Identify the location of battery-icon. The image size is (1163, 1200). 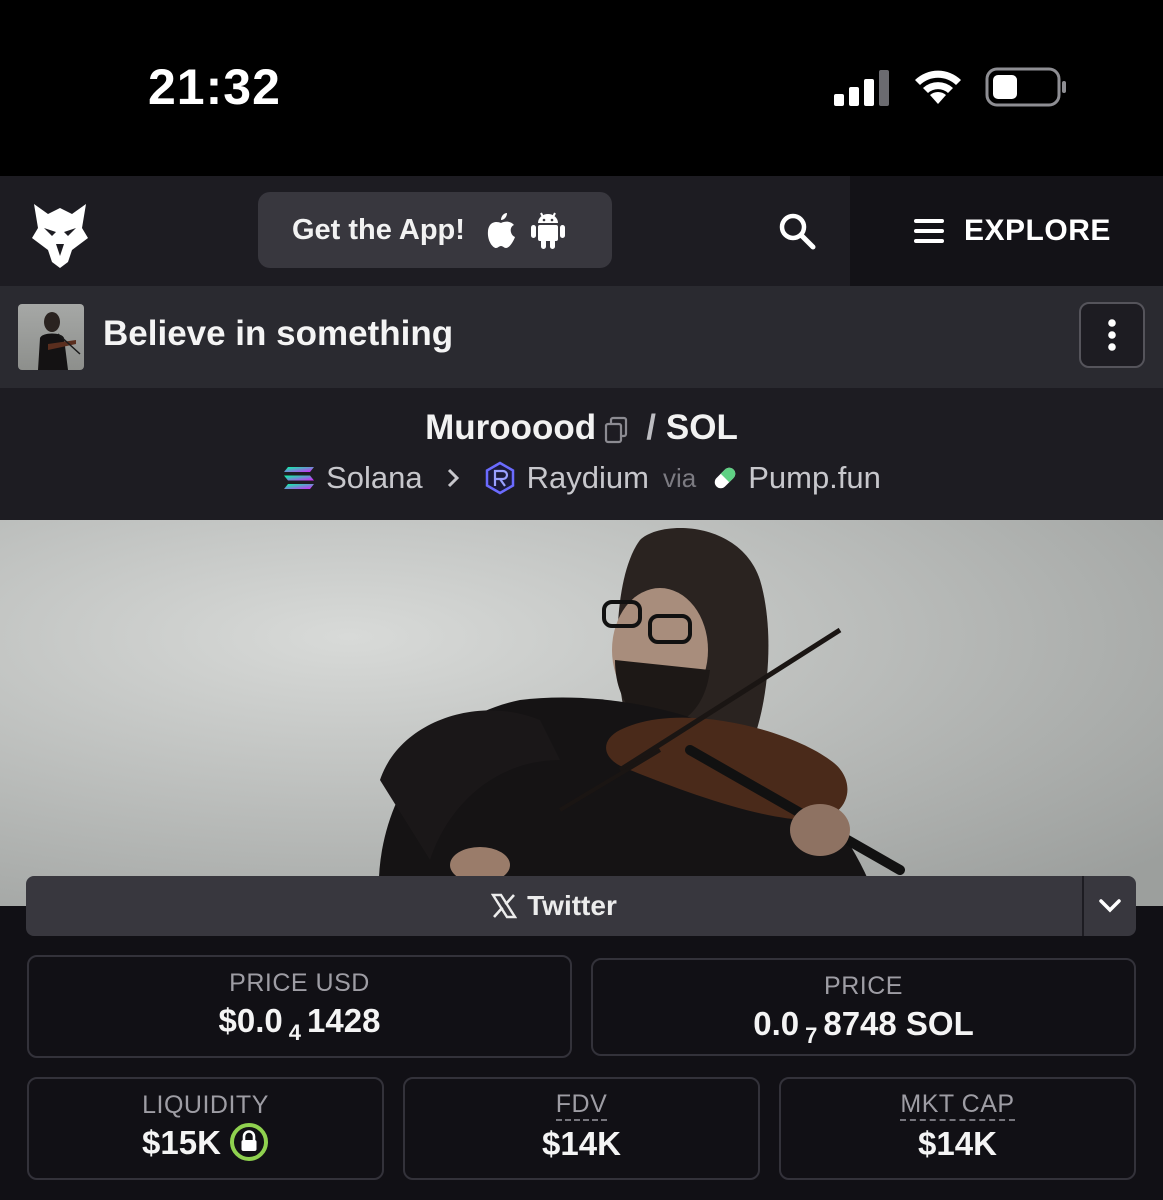
(1025, 87).